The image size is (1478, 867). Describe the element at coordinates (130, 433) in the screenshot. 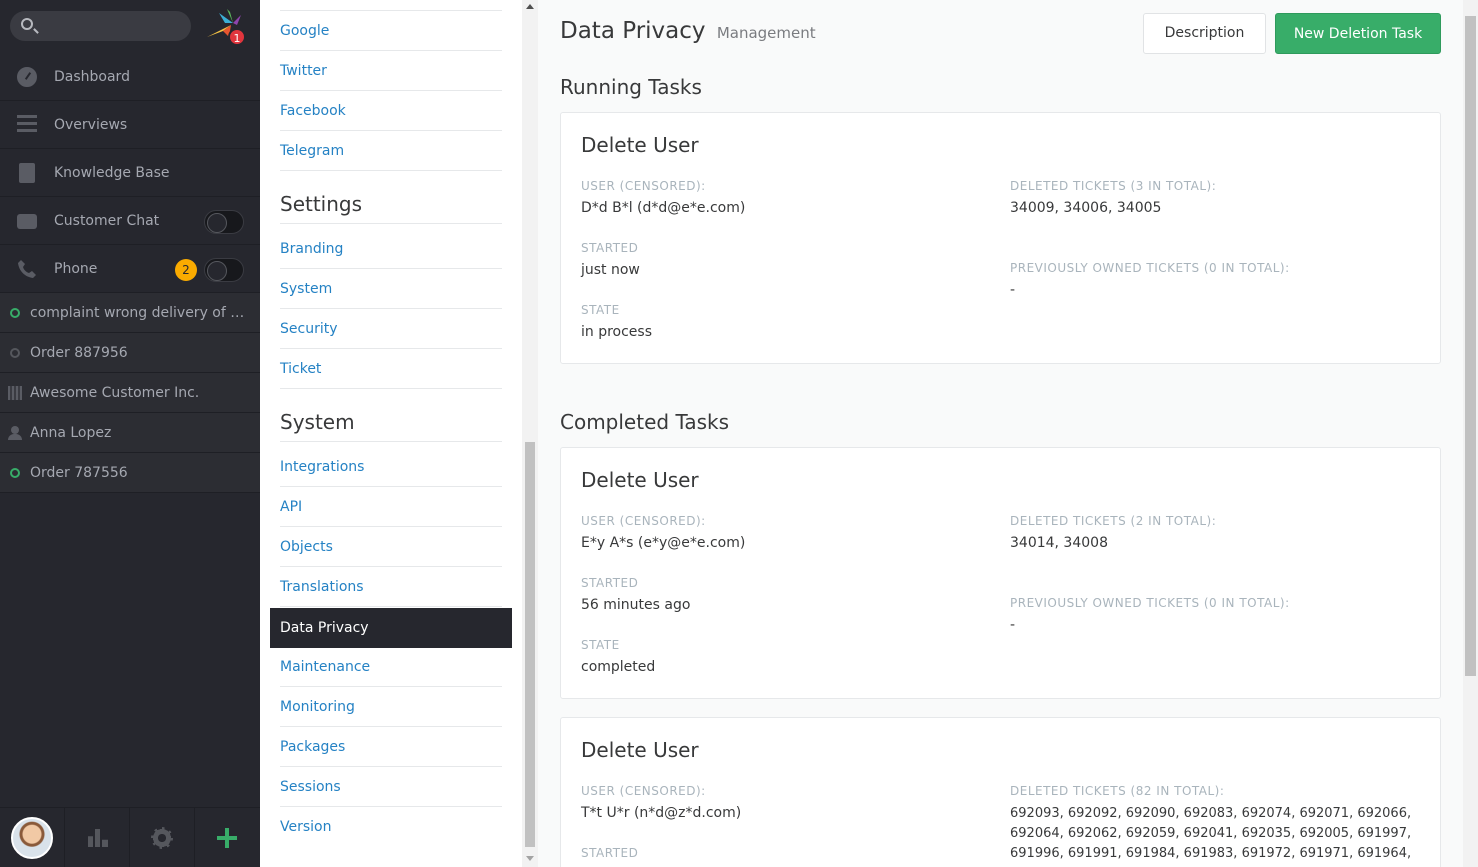

I see `task-item: Anna Lopez` at that location.